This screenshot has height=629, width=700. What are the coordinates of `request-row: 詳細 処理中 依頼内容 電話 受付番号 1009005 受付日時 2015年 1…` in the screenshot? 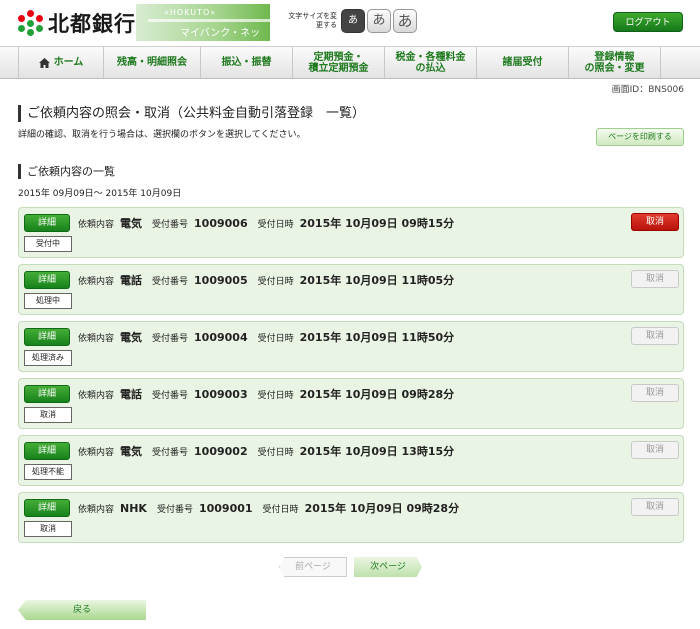 It's located at (351, 289).